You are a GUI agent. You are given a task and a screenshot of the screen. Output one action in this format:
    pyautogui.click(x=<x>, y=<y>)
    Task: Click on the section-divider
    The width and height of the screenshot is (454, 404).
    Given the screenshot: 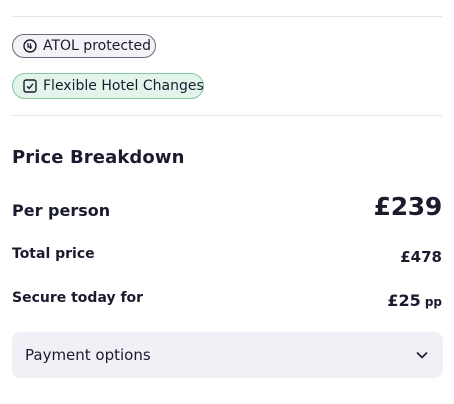 What is the action you would take?
    pyautogui.click(x=227, y=115)
    